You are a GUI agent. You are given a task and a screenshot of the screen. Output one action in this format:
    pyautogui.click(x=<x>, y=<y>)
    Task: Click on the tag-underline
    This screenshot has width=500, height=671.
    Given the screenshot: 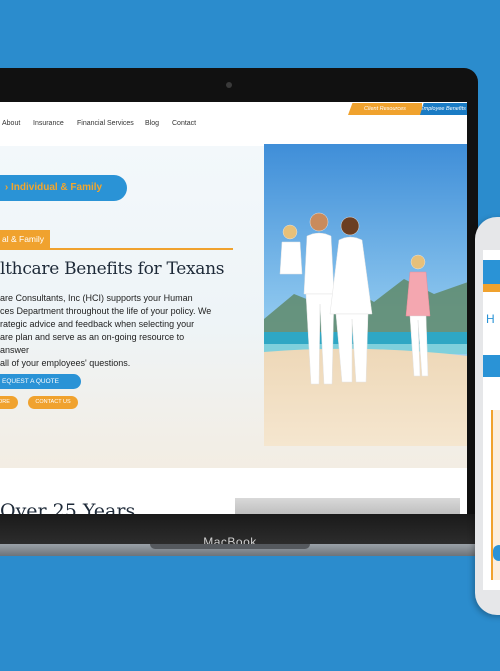 What is the action you would take?
    pyautogui.click(x=116, y=249)
    